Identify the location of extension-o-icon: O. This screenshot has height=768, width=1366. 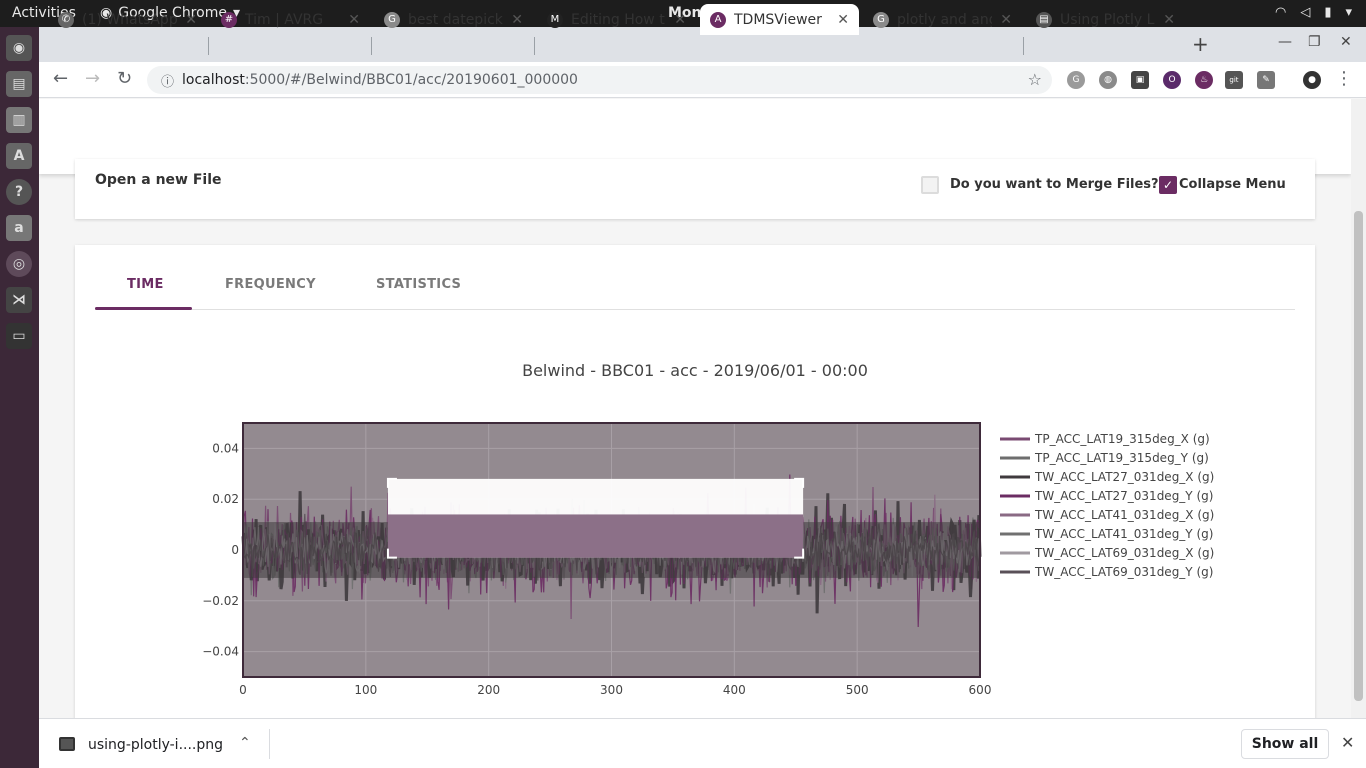
(1172, 80).